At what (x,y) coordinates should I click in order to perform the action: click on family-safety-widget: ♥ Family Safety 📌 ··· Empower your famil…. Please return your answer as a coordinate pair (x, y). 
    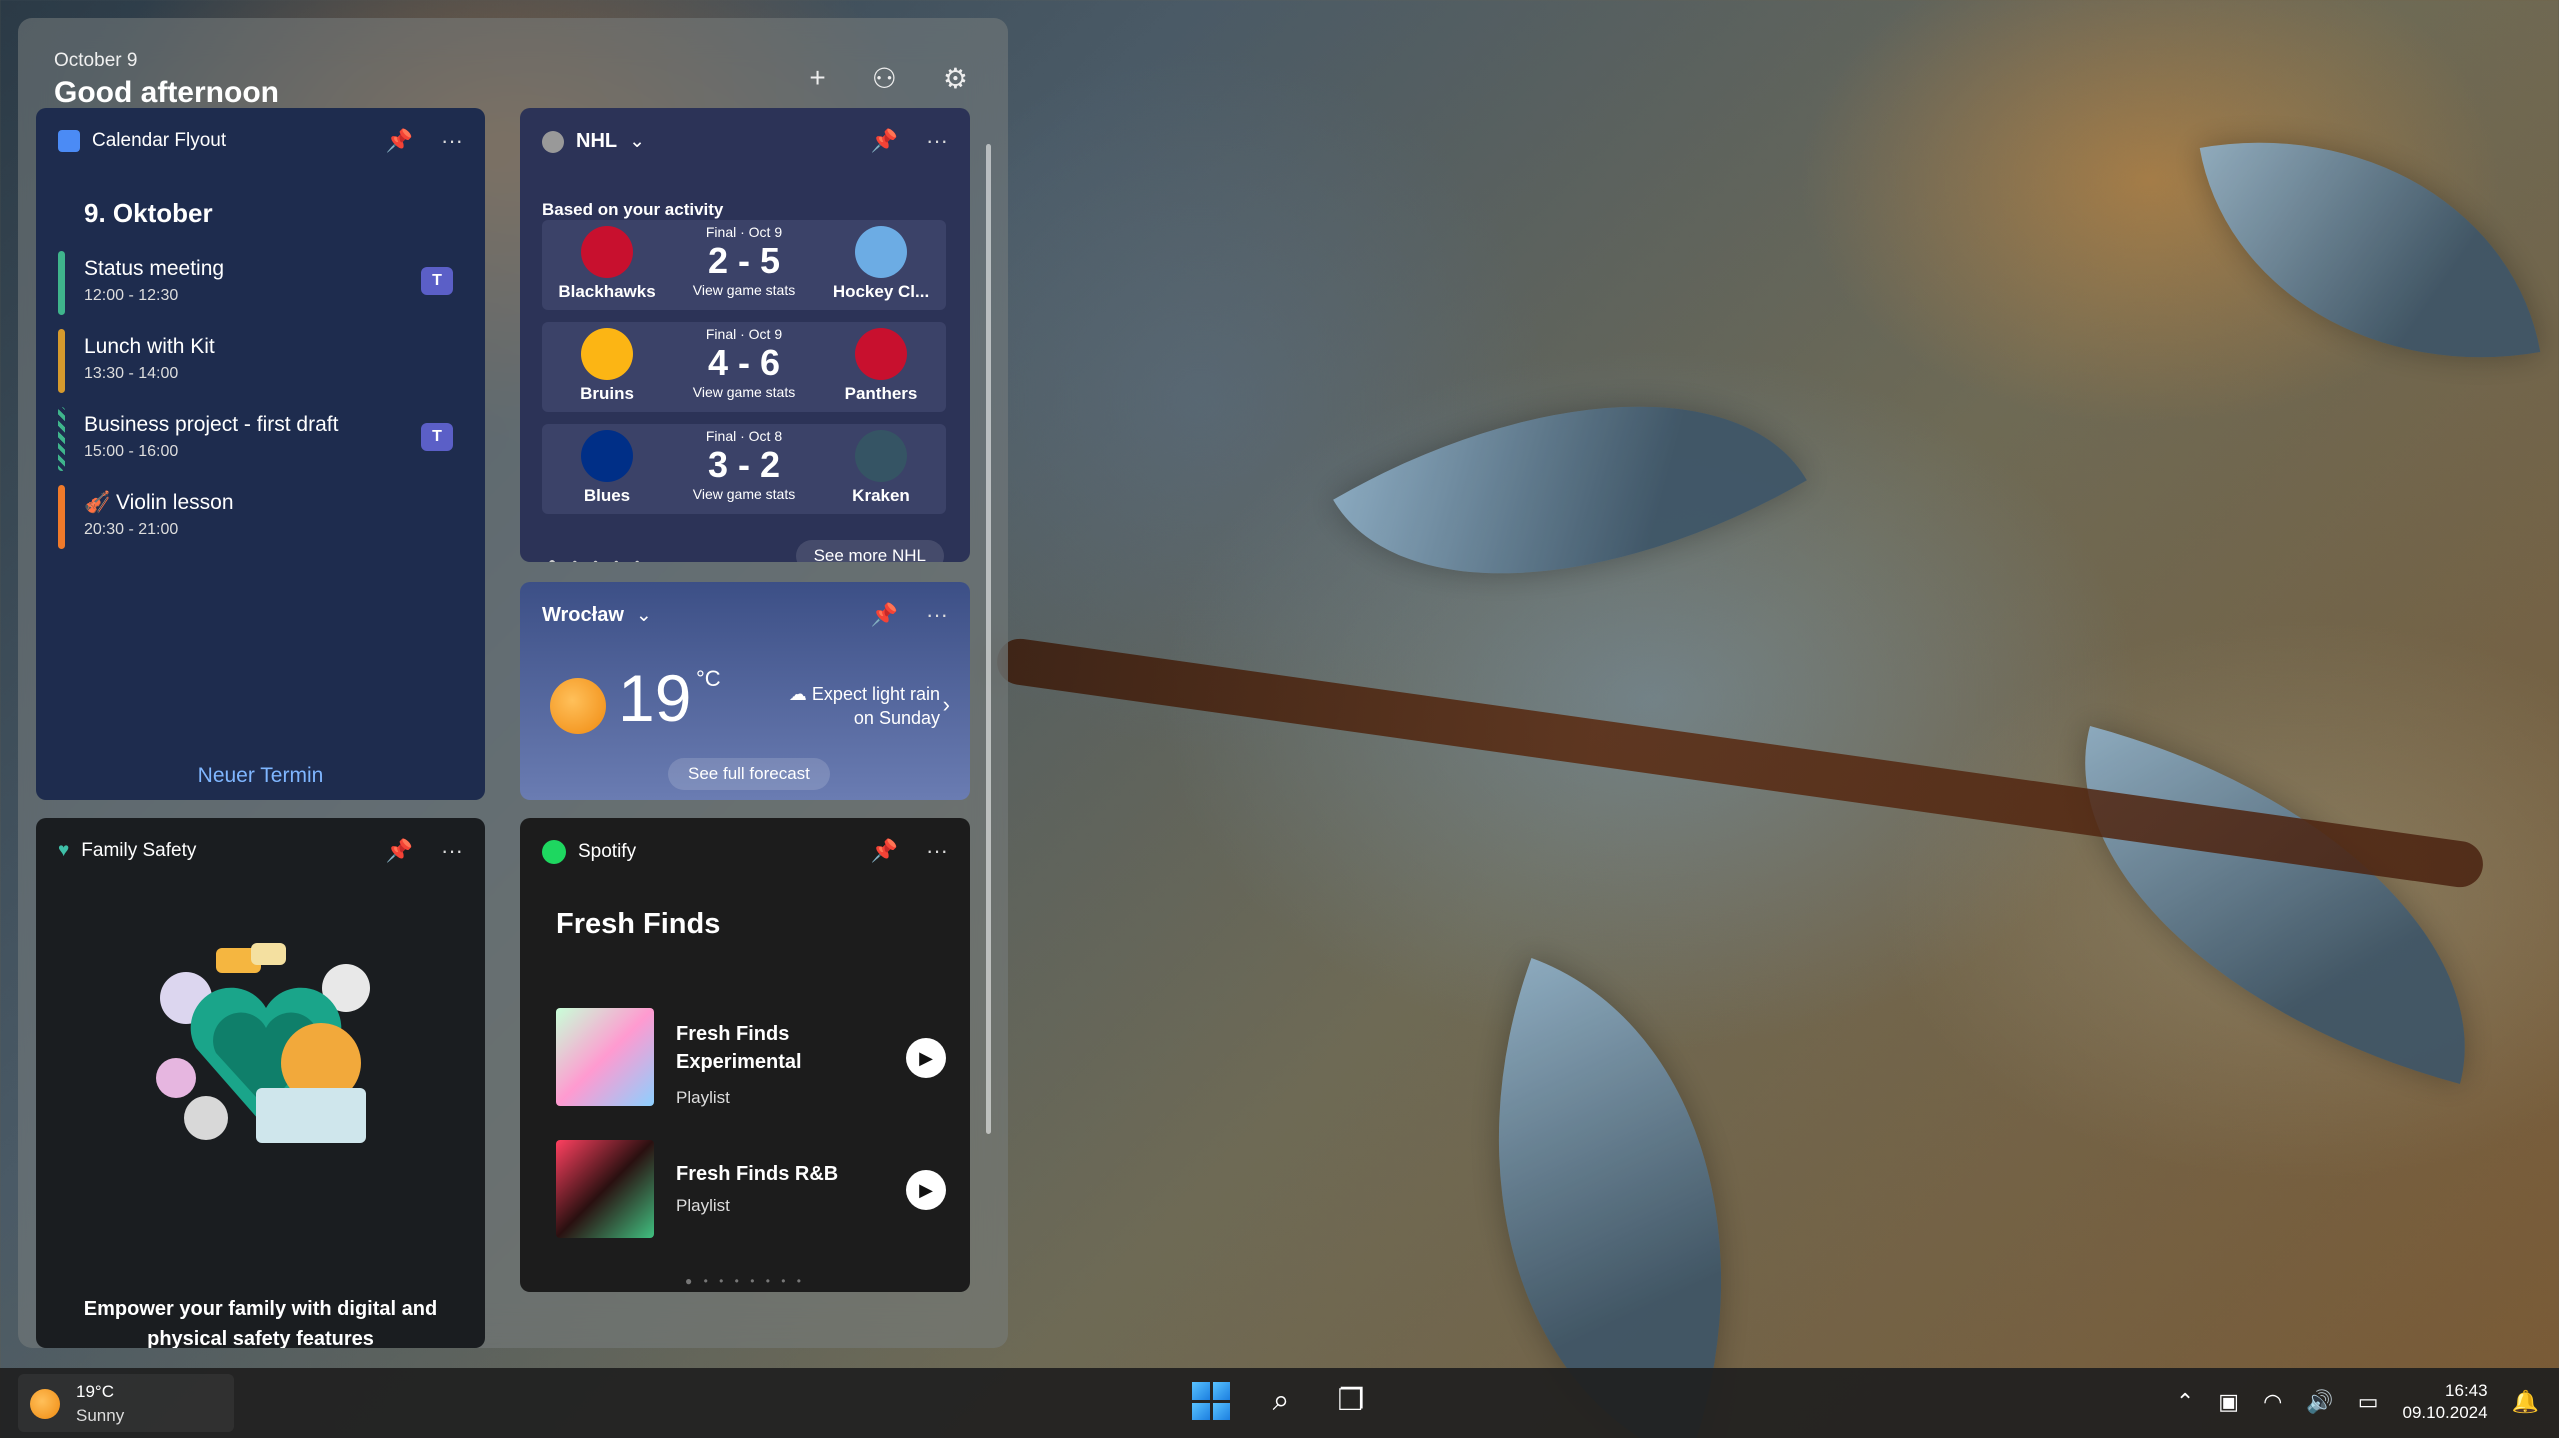
    Looking at the image, I should click on (260, 1083).